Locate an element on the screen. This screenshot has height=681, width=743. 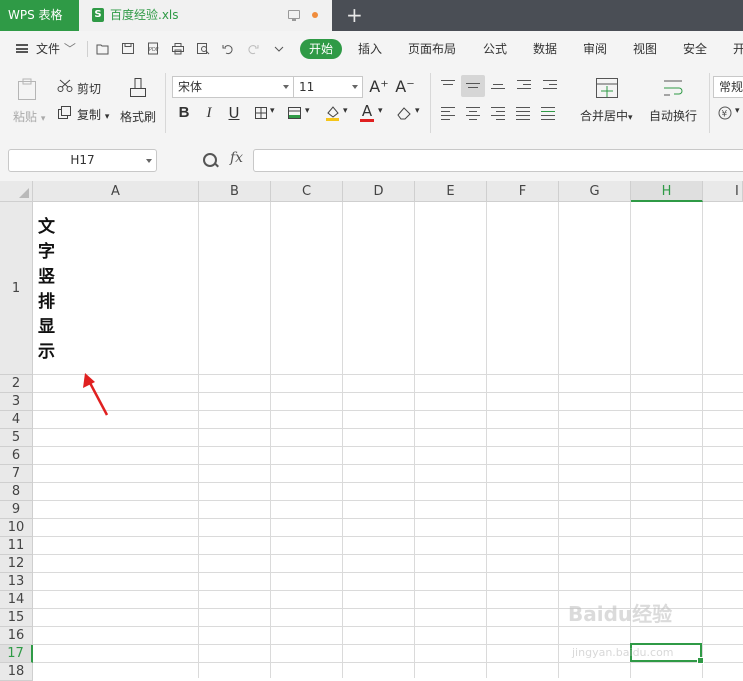
cell-a1-vertical-text: 文 字 竖 排 显 示 is located at coordinates (48, 290).